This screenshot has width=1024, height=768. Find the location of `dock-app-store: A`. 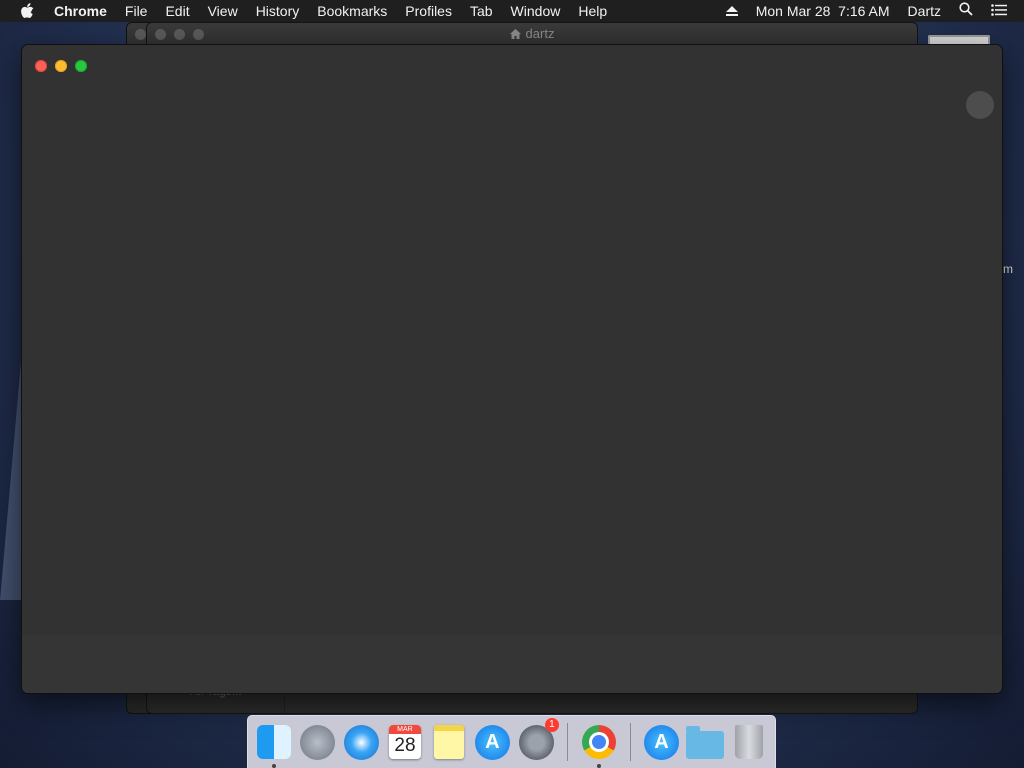

dock-app-store: A is located at coordinates (493, 742).